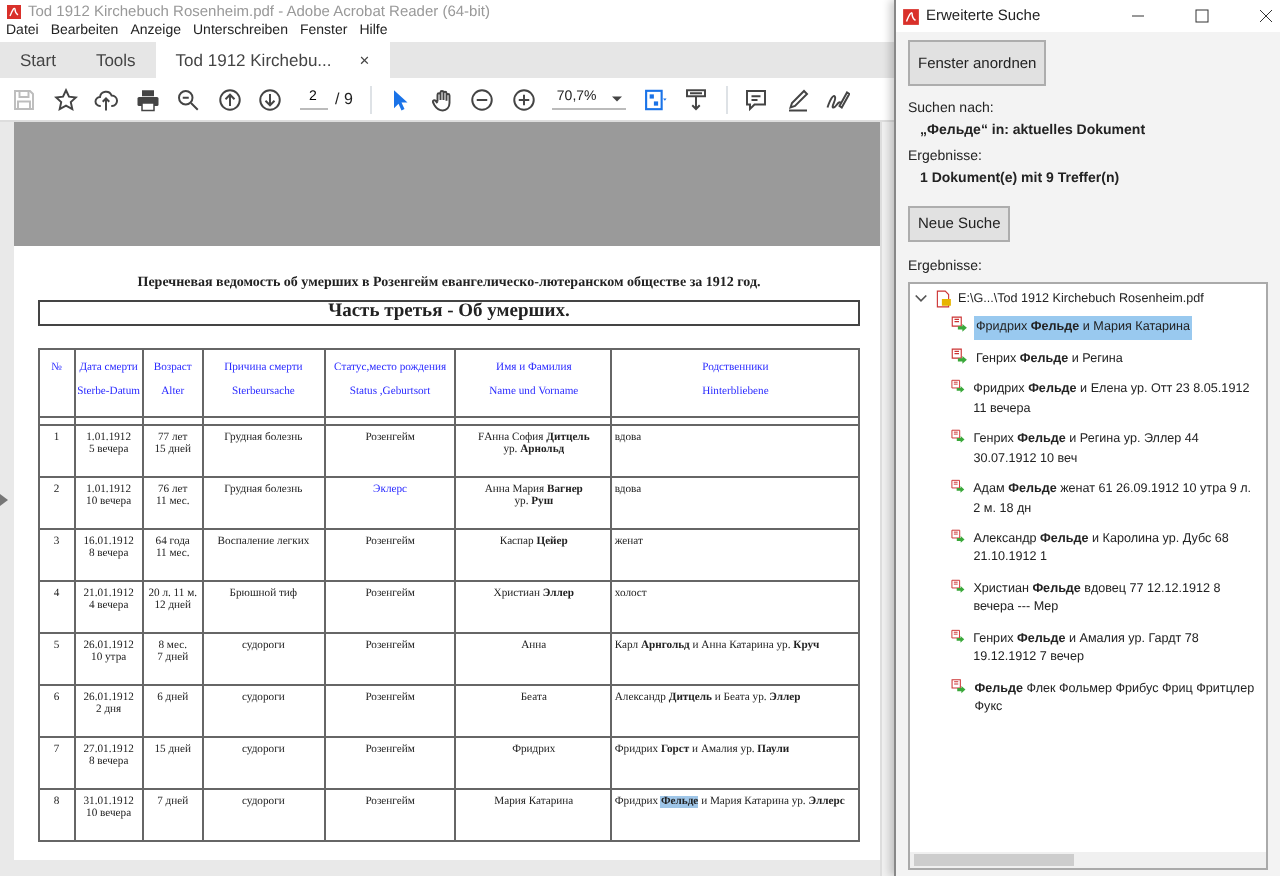  Describe the element at coordinates (364, 60) in the screenshot. I see `close-button: ×` at that location.